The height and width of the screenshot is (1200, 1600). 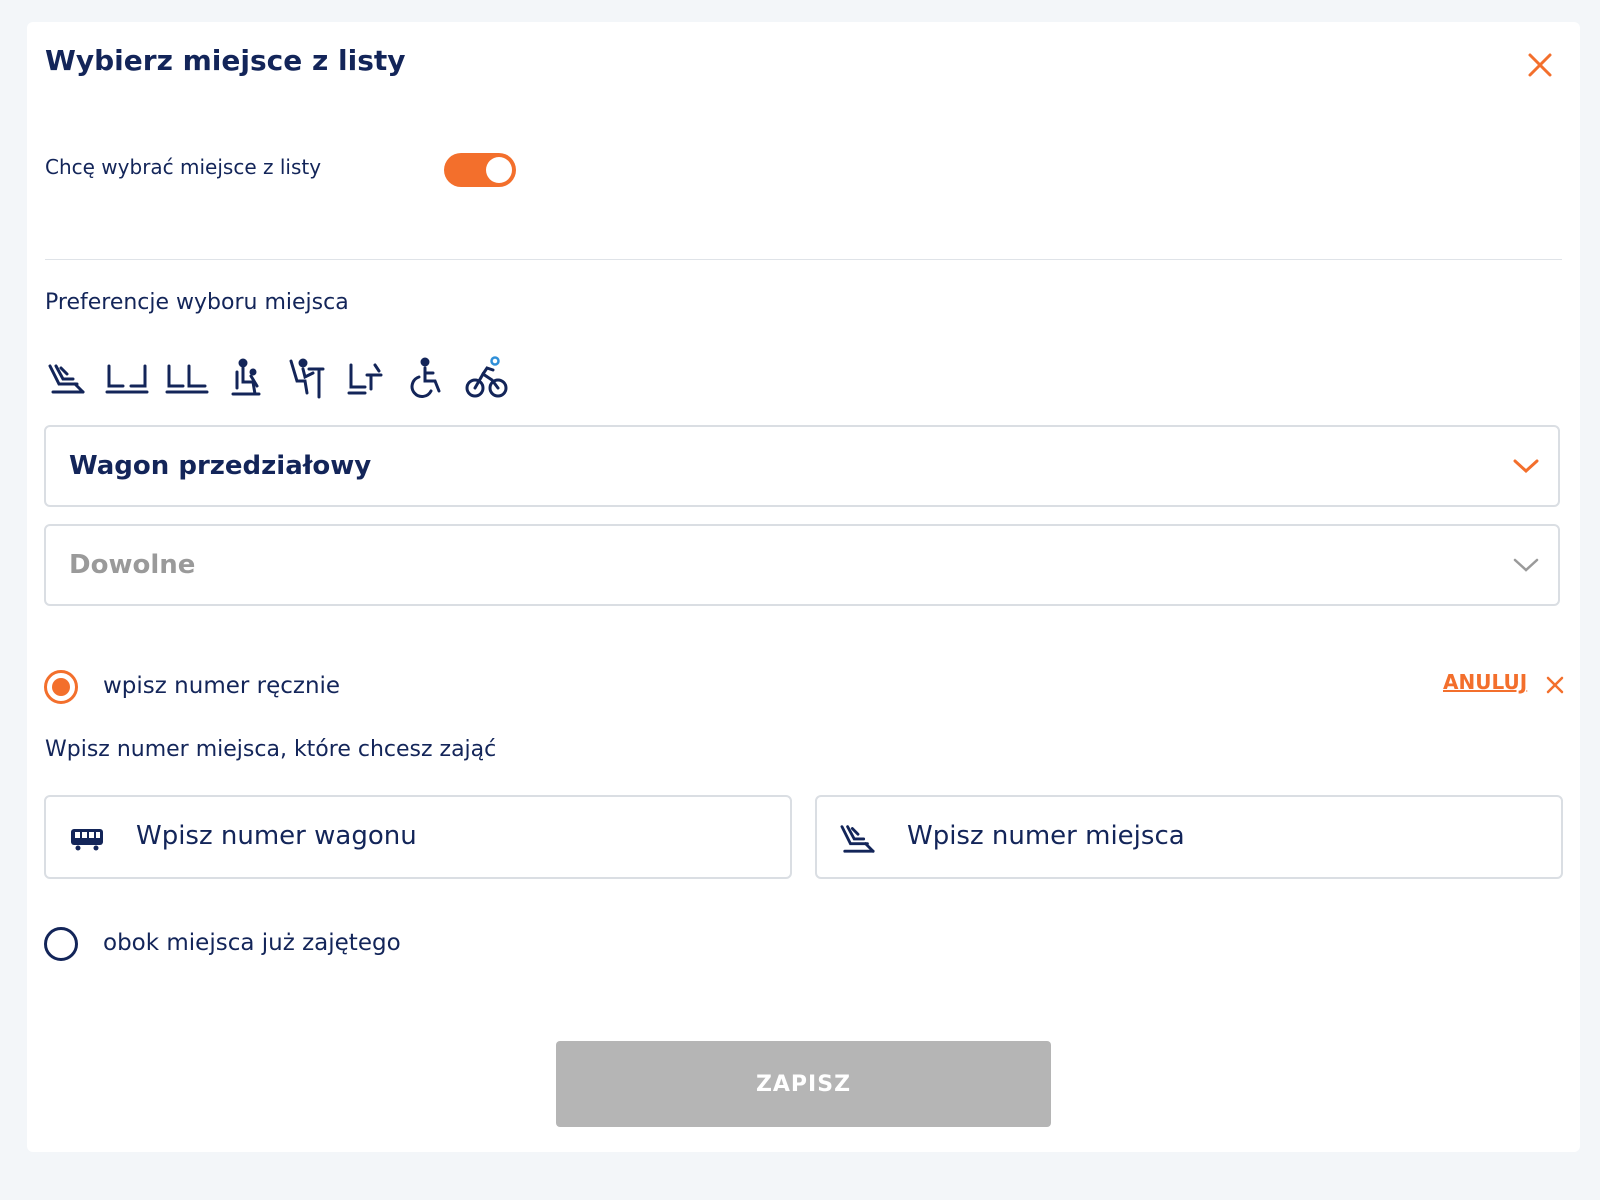 What do you see at coordinates (367, 378) in the screenshot?
I see `seat-with-laptop-table-icon` at bounding box center [367, 378].